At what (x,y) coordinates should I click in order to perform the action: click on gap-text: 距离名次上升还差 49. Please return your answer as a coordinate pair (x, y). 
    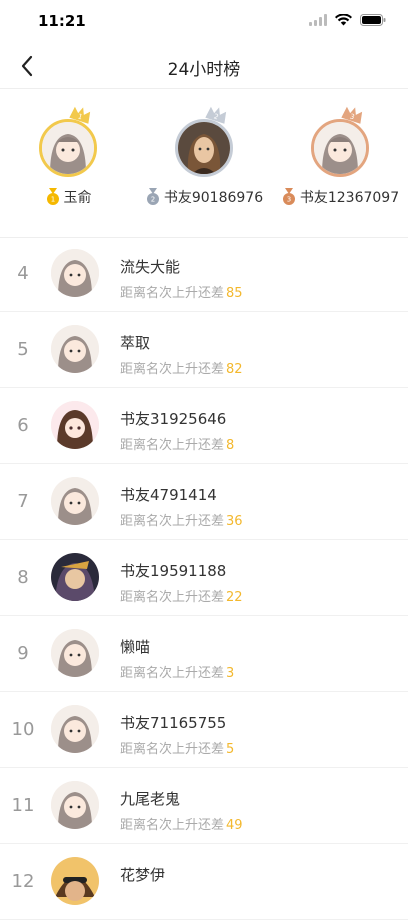
    Looking at the image, I should click on (181, 825).